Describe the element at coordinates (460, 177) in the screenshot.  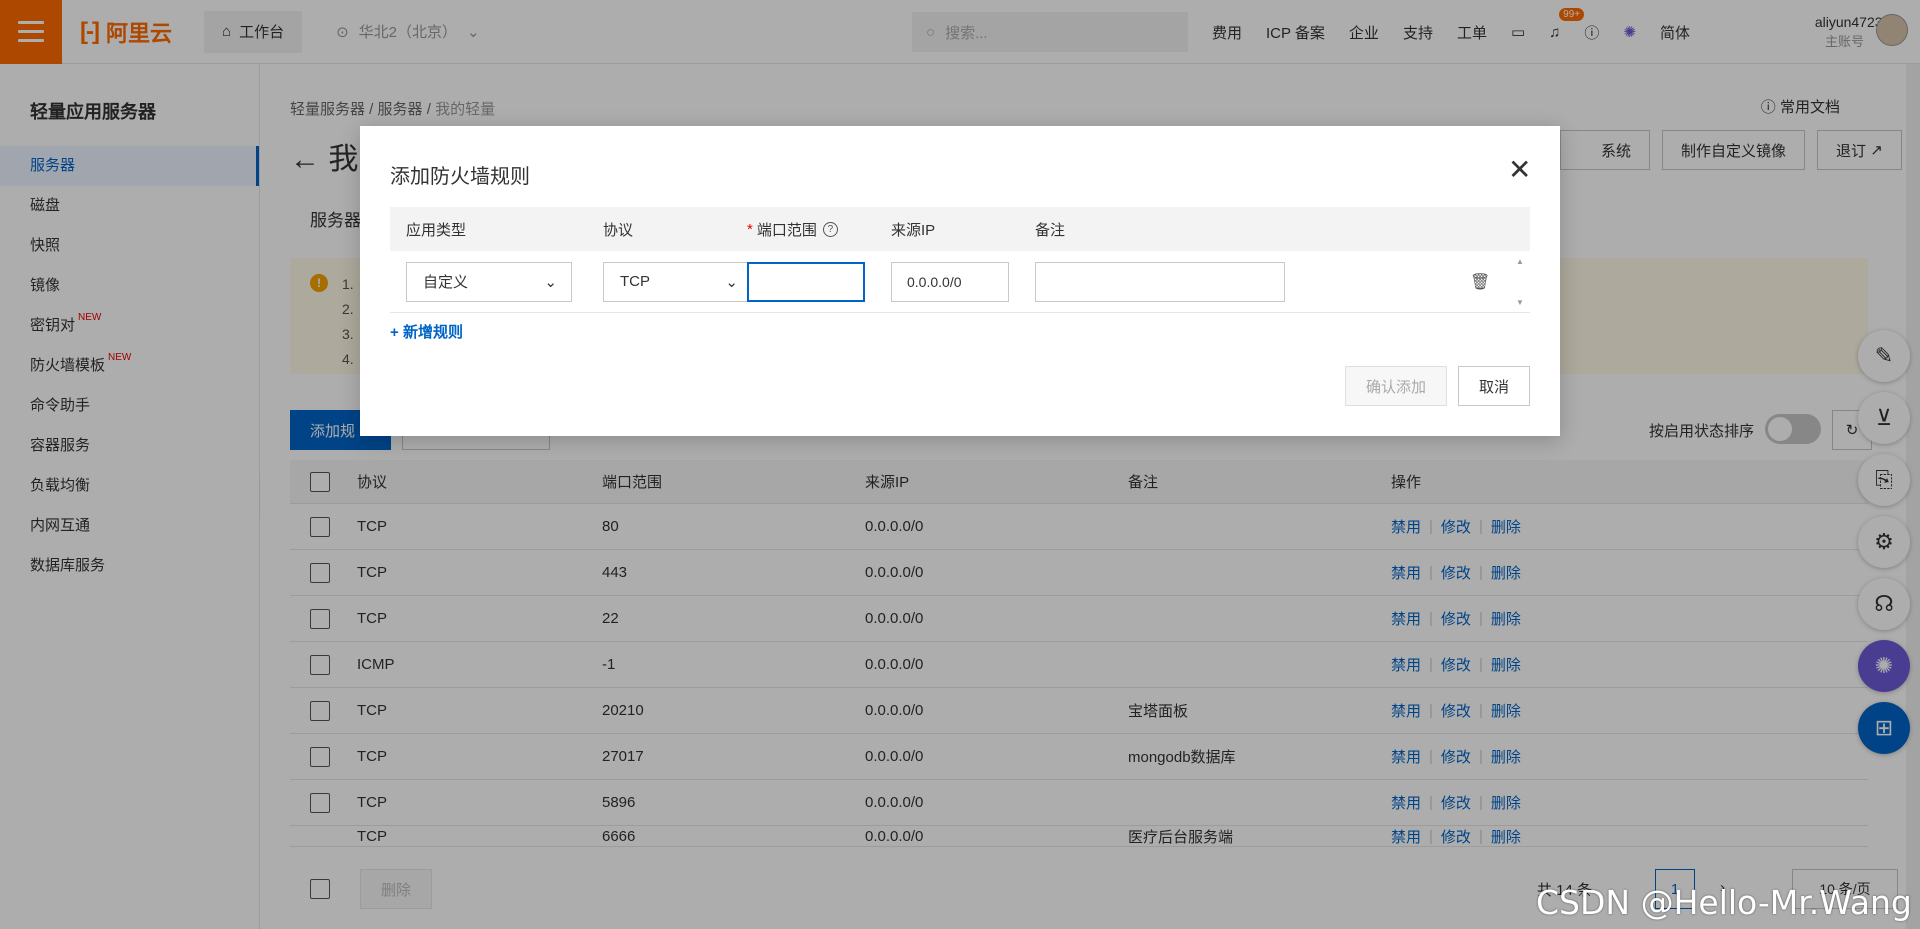
I see `dialog-title: 添加防火墙规则` at that location.